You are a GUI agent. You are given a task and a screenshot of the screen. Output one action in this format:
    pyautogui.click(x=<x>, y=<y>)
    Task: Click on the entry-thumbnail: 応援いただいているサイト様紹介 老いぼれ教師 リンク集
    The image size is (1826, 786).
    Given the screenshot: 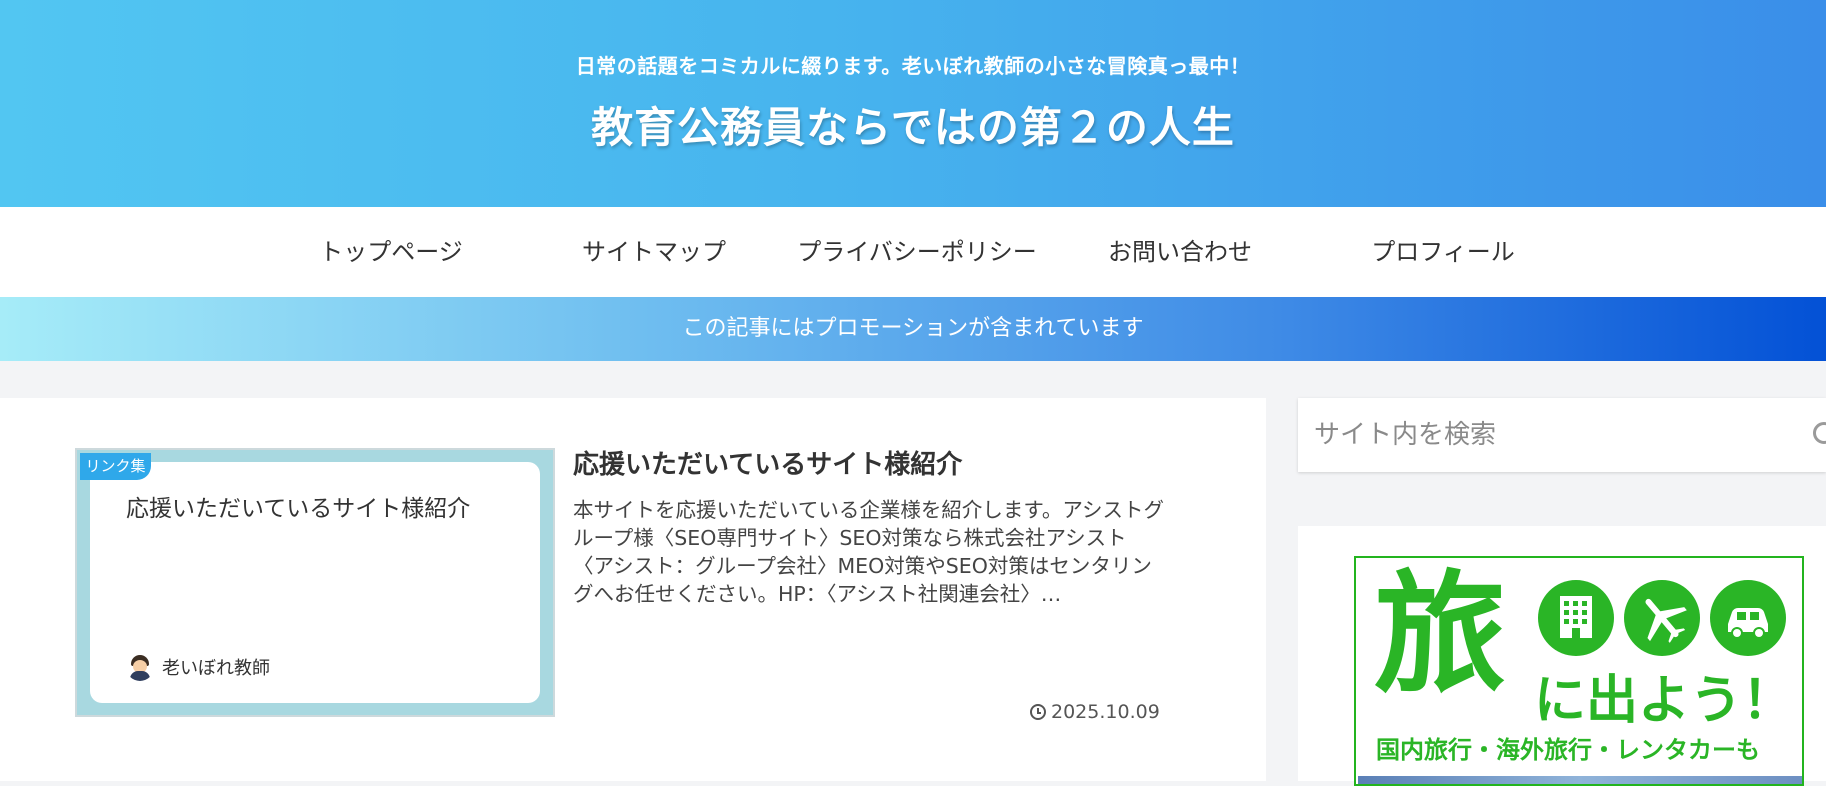 What is the action you would take?
    pyautogui.click(x=315, y=582)
    